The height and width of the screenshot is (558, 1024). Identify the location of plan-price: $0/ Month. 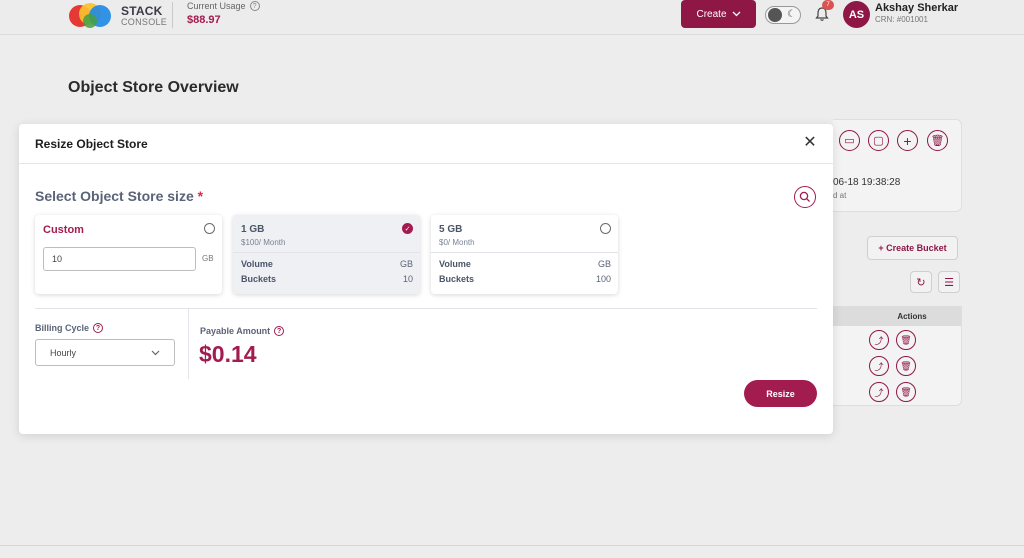
(457, 242).